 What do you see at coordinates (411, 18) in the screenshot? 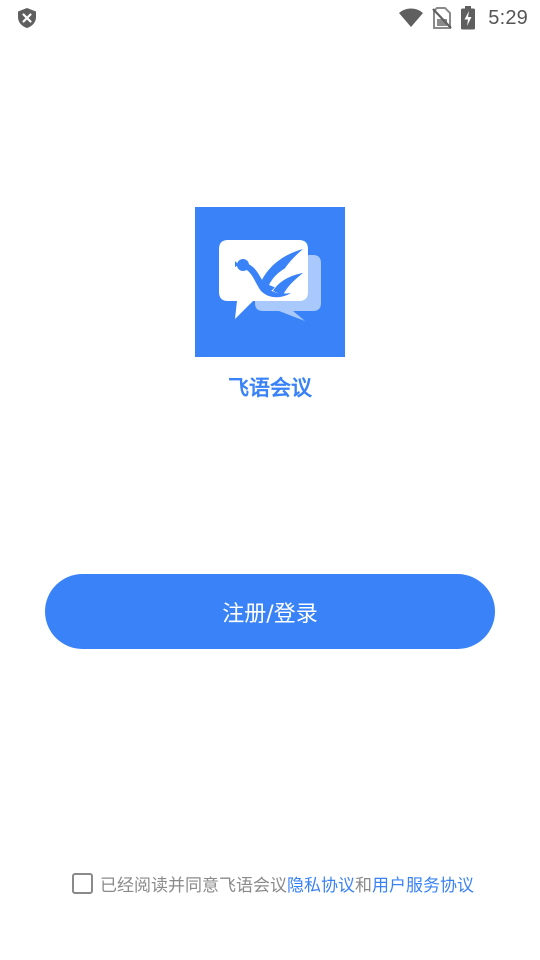
I see `wifi-icon` at bounding box center [411, 18].